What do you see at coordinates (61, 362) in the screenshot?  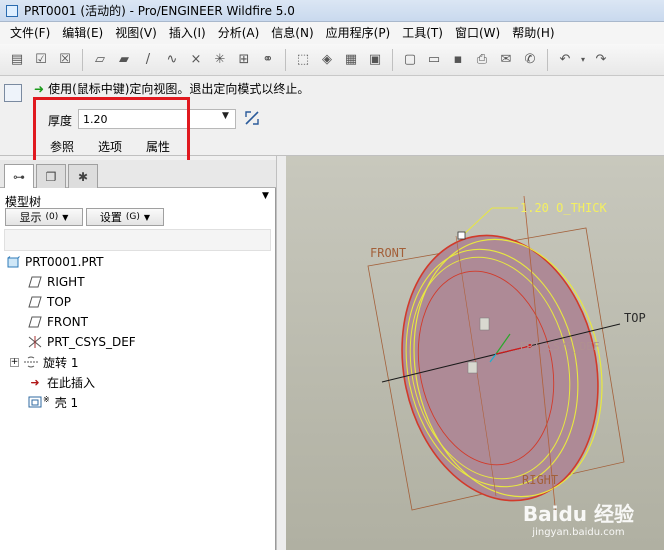 I see `tree-item-label: 旋转 1` at bounding box center [61, 362].